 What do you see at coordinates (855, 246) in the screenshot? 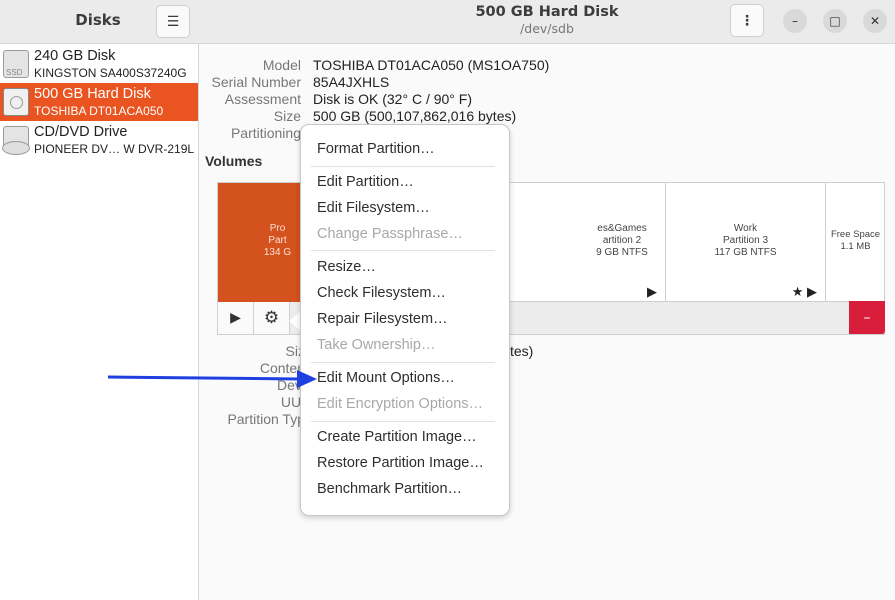
I see `free-space-size: 1.1 MB` at bounding box center [855, 246].